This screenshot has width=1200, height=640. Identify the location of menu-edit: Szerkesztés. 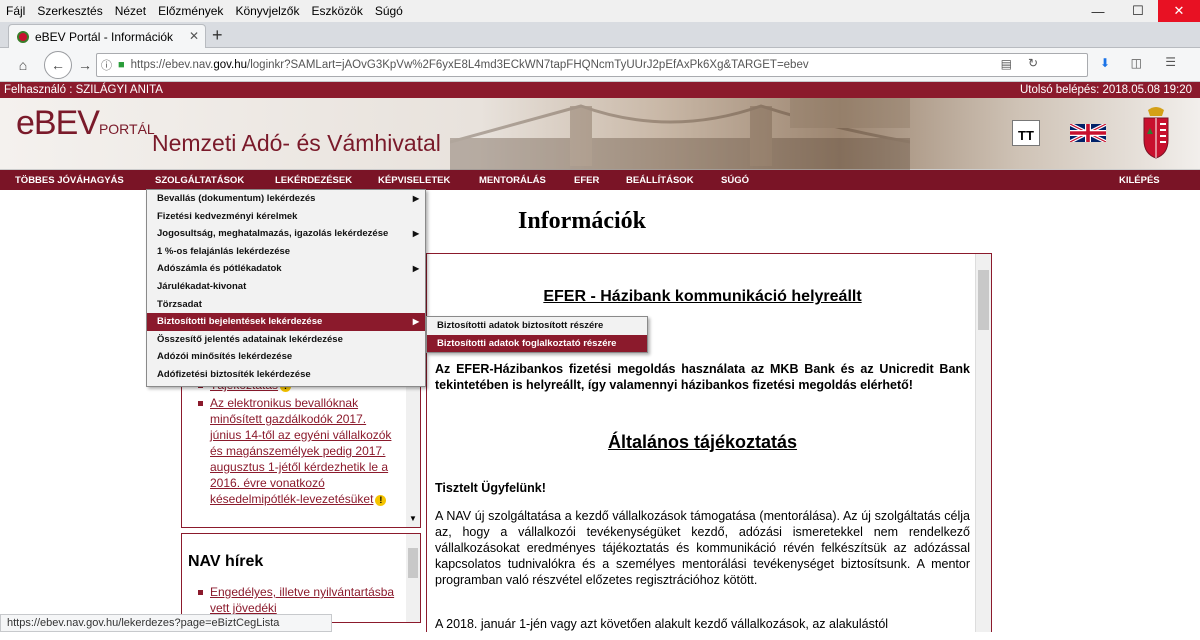
(69, 11).